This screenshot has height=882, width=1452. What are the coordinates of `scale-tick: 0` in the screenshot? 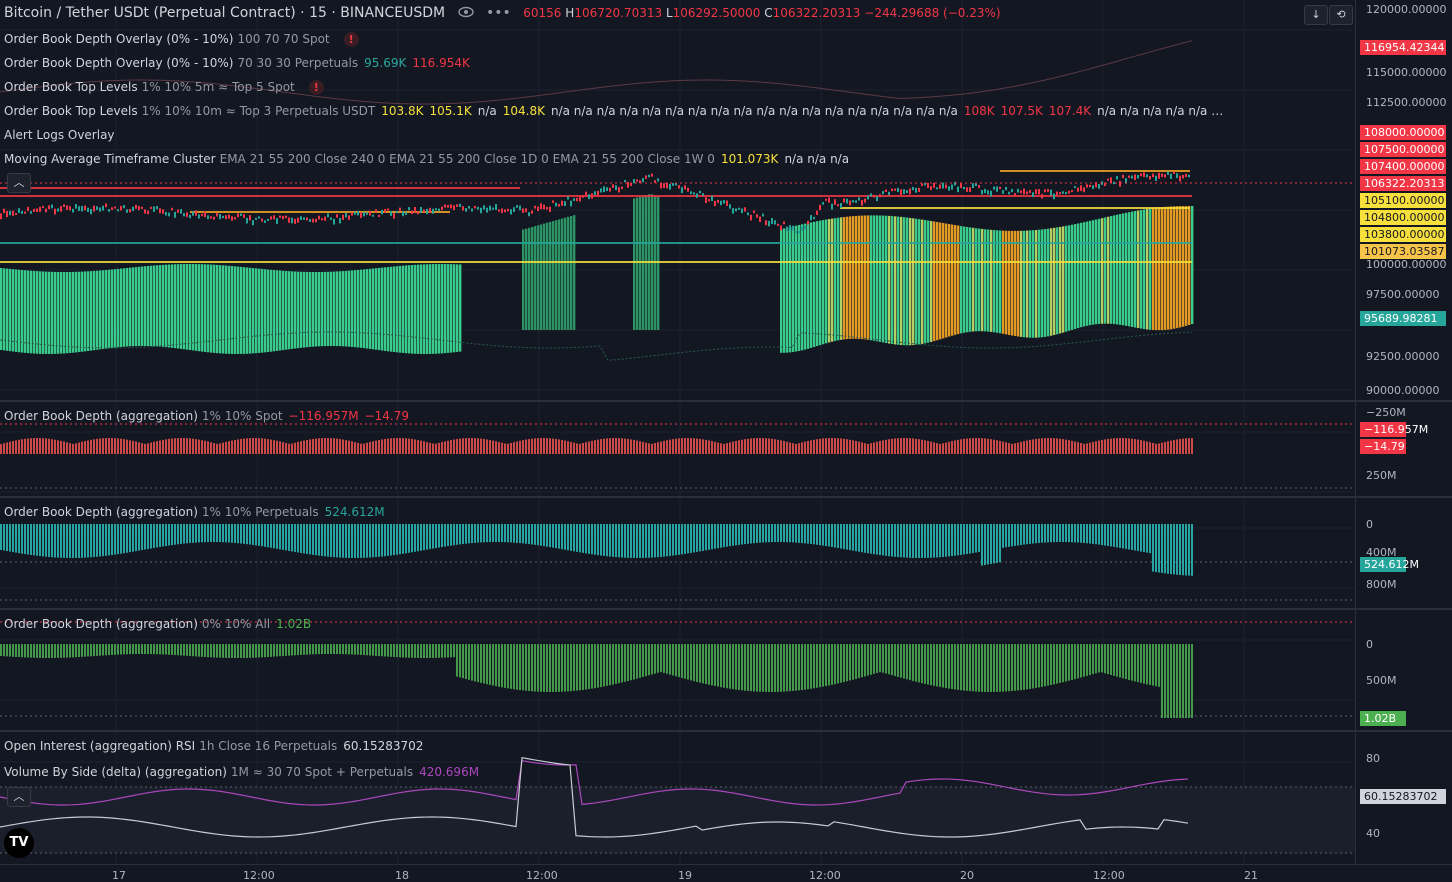 It's located at (1369, 524).